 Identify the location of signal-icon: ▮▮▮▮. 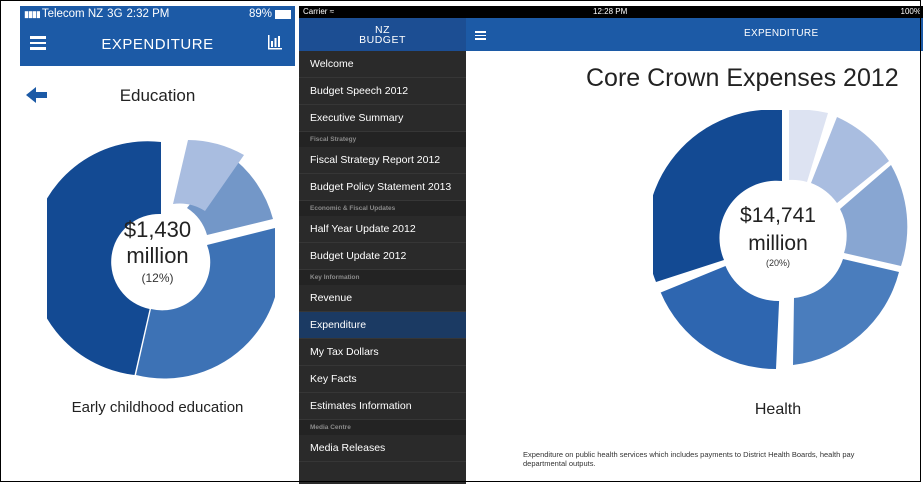
(32, 13).